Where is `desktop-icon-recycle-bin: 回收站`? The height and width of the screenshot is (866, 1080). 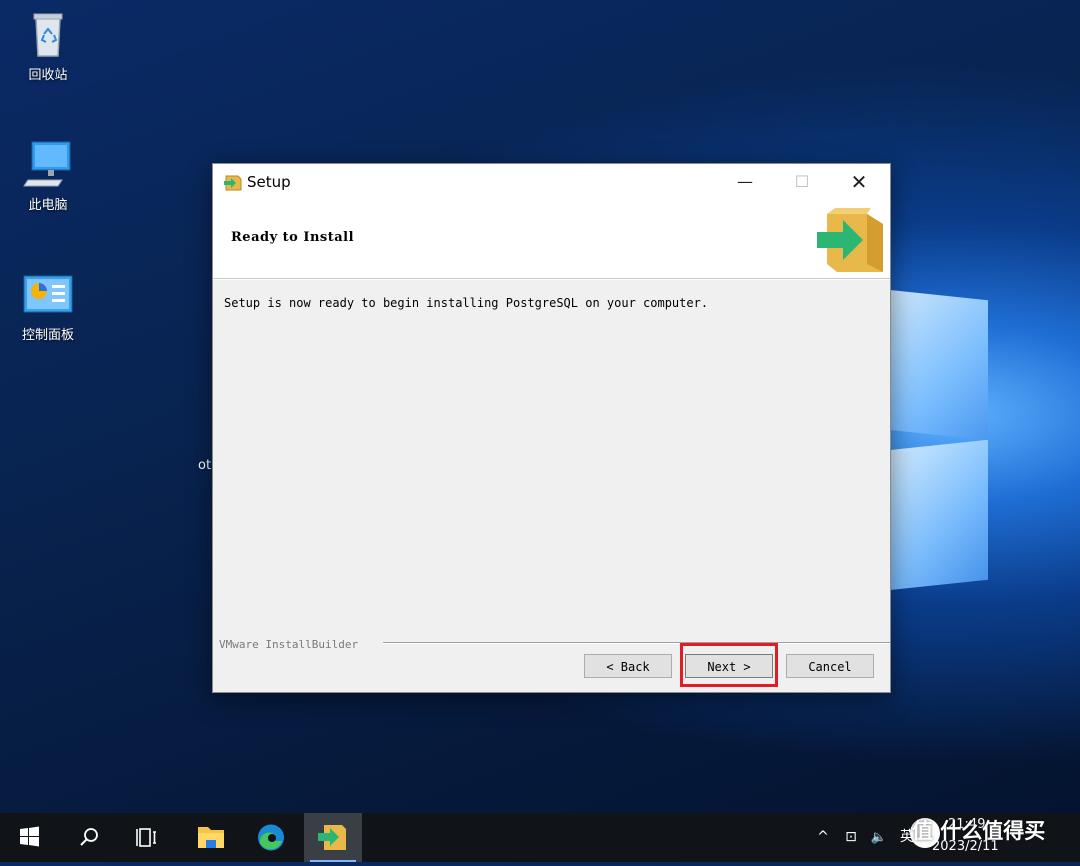 desktop-icon-recycle-bin: 回收站 is located at coordinates (48, 45).